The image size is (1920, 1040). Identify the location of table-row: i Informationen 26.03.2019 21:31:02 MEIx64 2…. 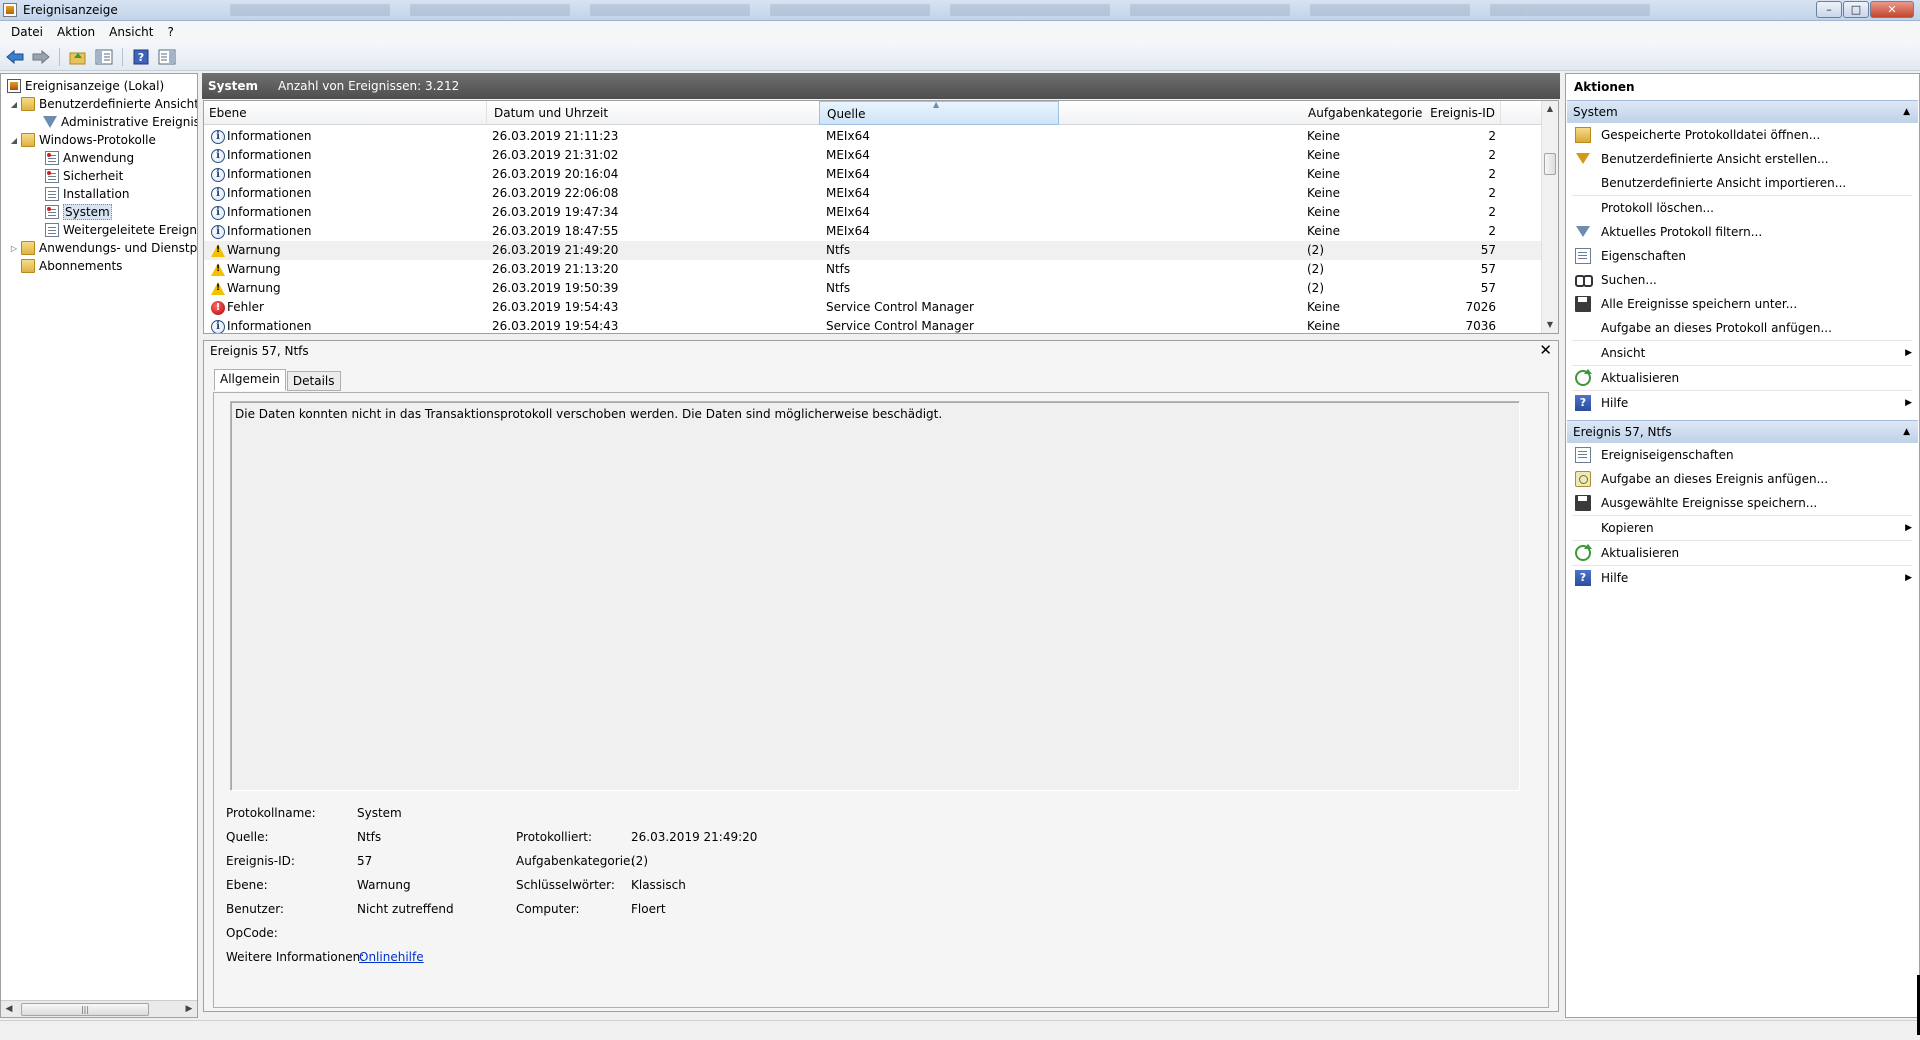
(873, 155).